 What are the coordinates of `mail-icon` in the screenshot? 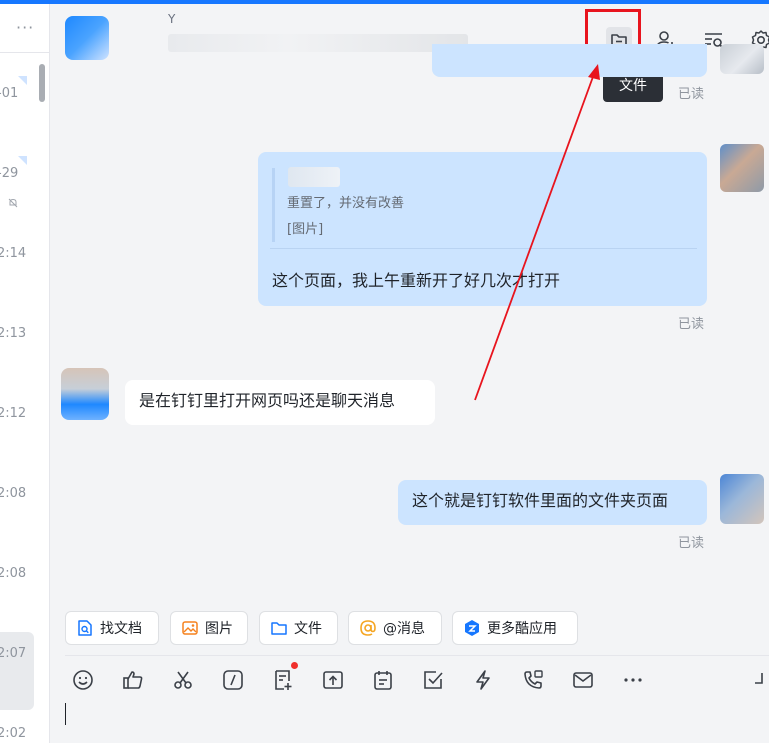 It's located at (583, 680).